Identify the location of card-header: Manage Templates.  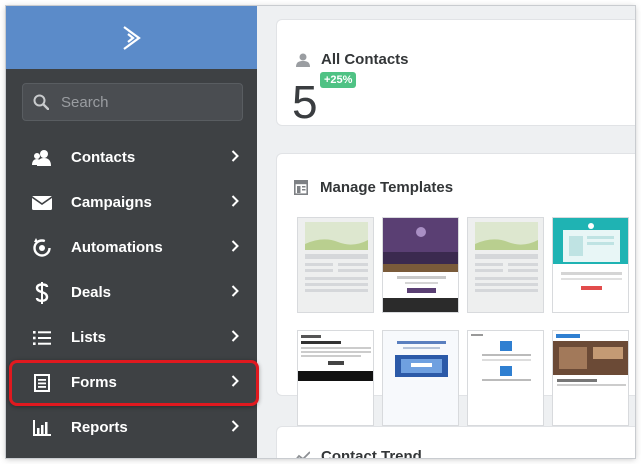
(373, 187).